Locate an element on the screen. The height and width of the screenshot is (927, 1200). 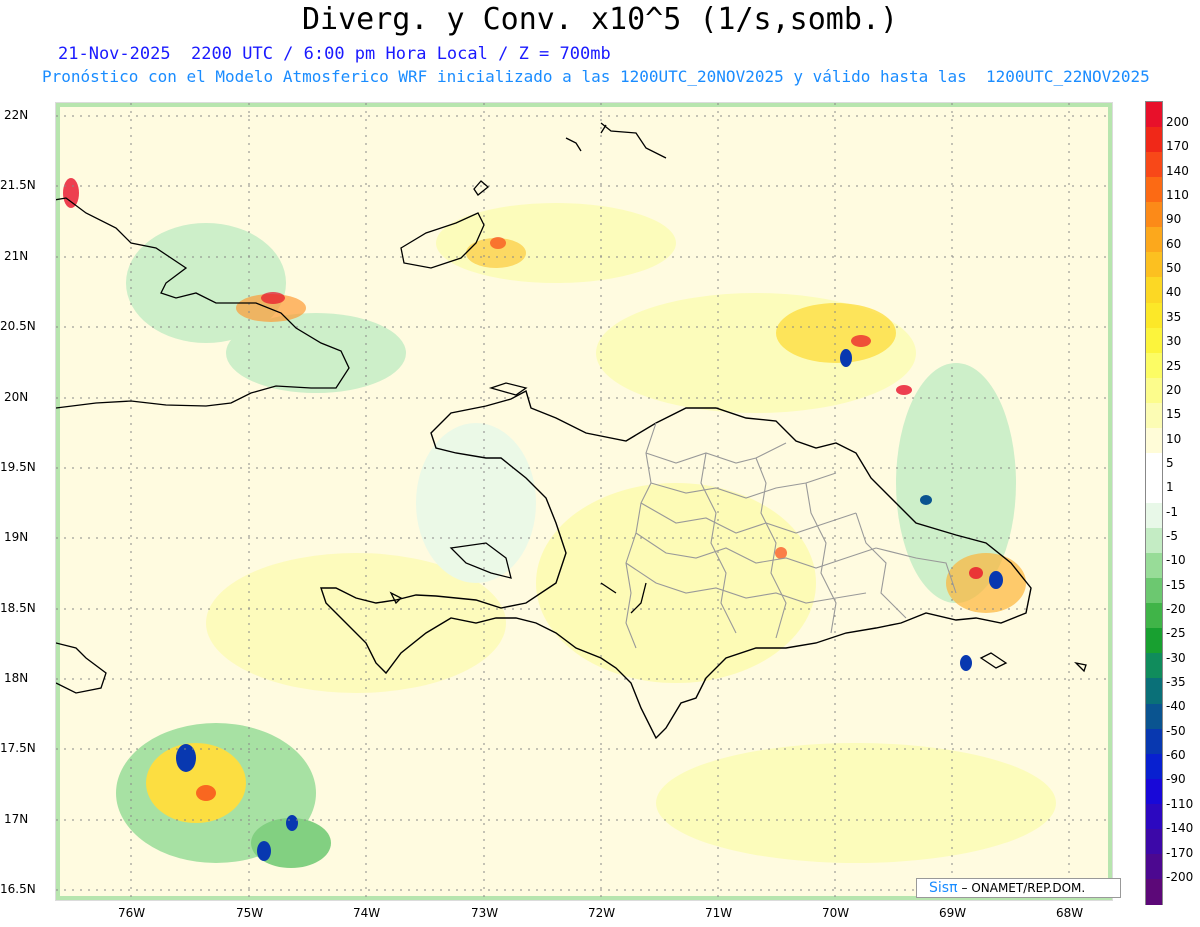
lon-label: 76W is located at coordinates (132, 913).